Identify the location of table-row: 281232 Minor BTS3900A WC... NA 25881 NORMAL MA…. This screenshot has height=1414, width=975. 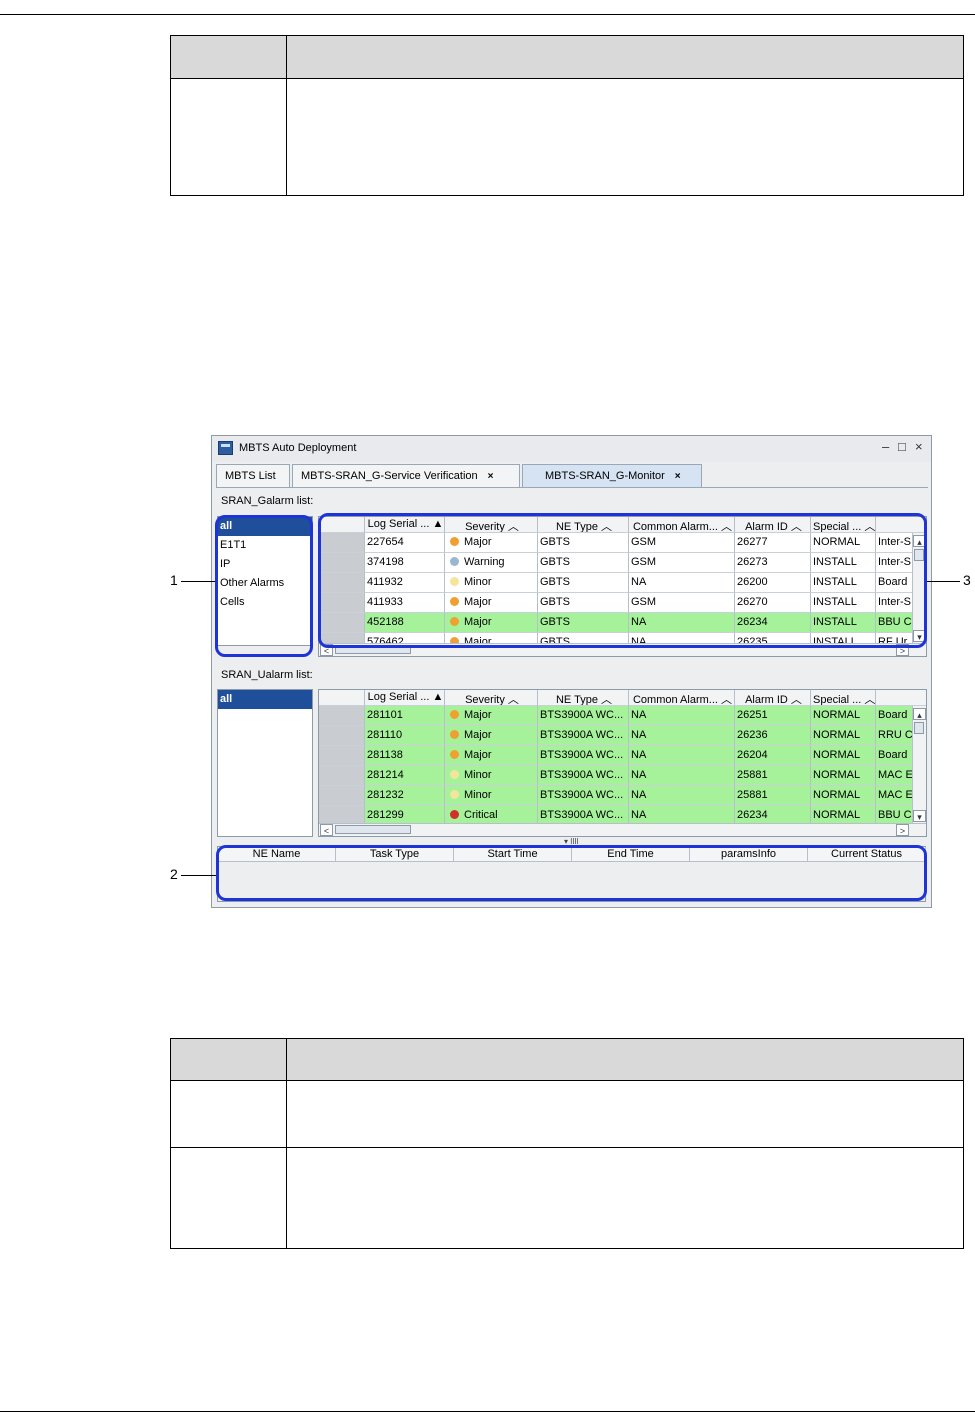
(622, 796).